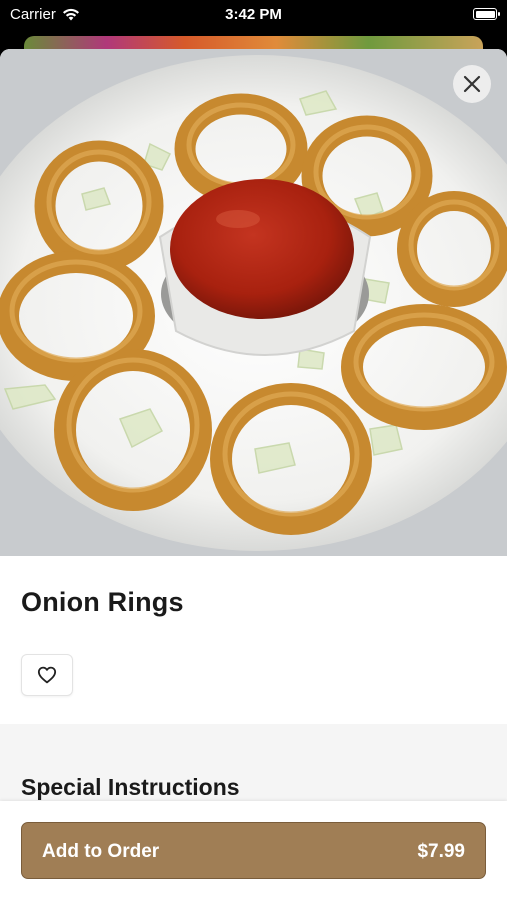 The width and height of the screenshot is (507, 900). Describe the element at coordinates (130, 787) in the screenshot. I see `special-instructions-heading: Special Instructions` at that location.